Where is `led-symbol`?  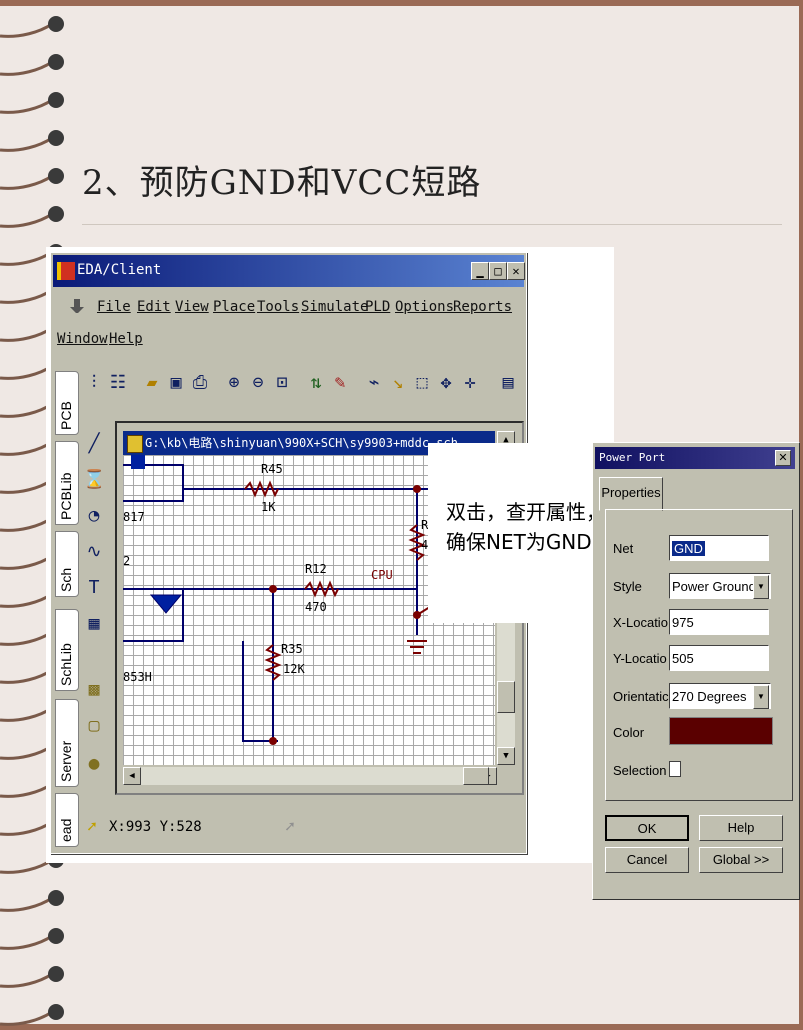 led-symbol is located at coordinates (166, 604).